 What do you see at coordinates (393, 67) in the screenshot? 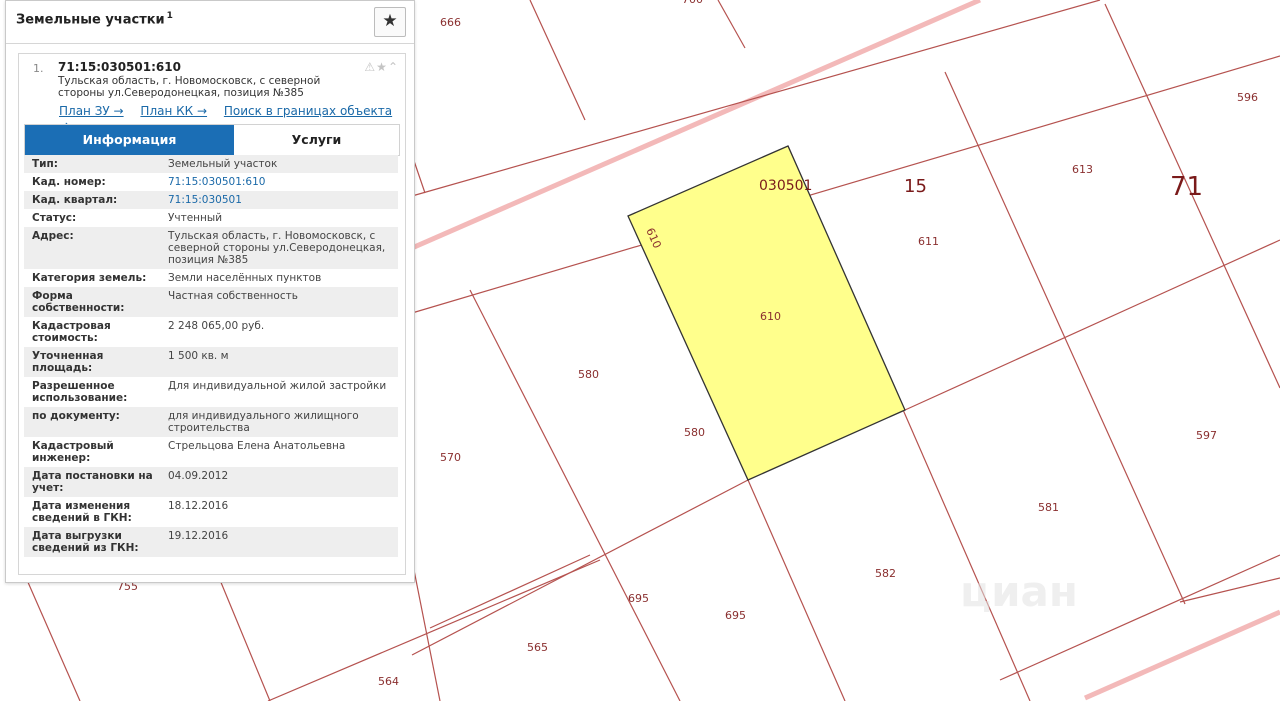
I see `chevron-up-icon: ⌃` at bounding box center [393, 67].